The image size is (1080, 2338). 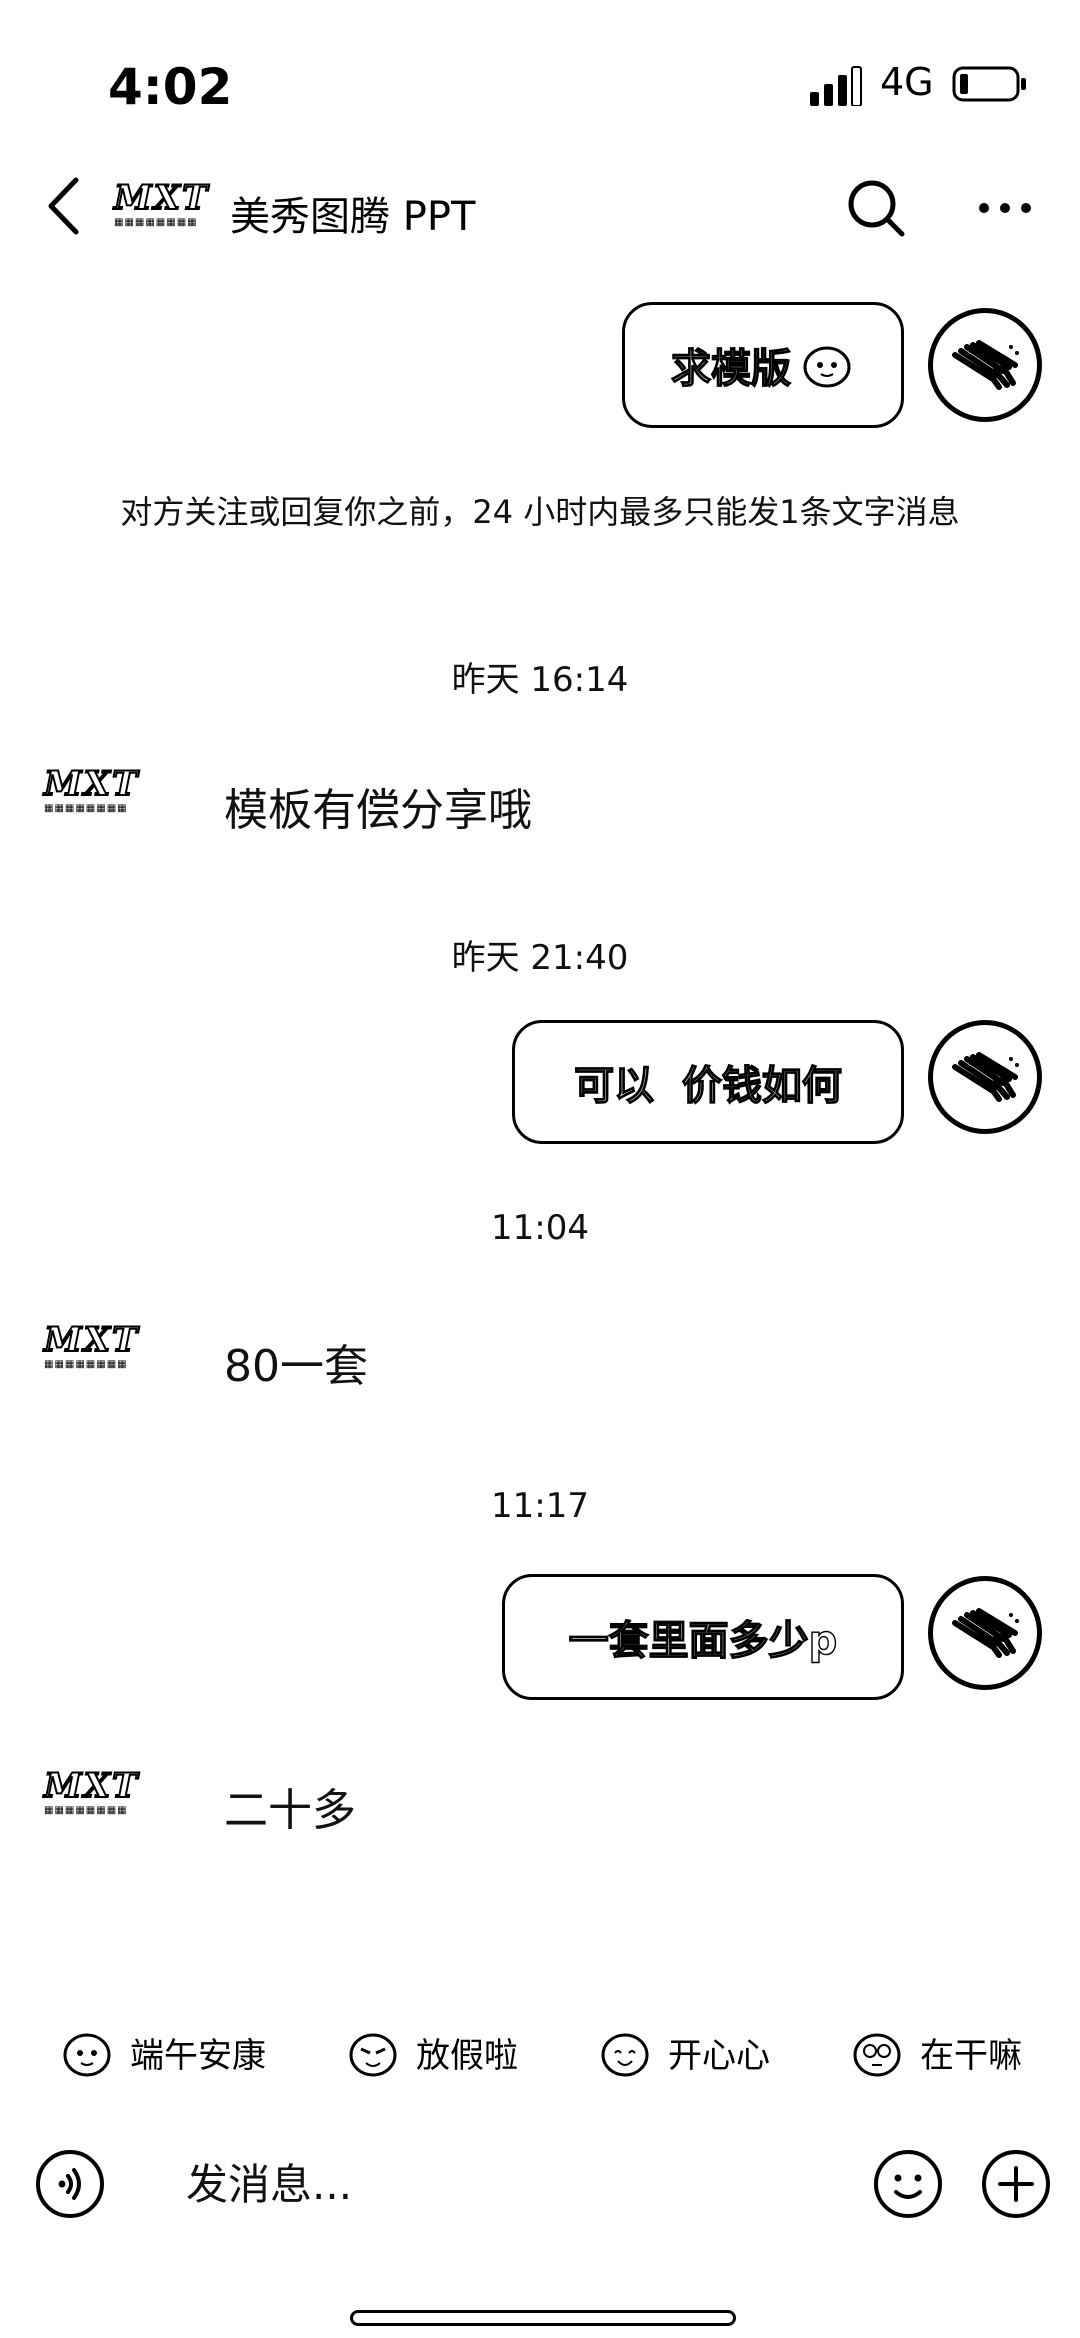 I want to click on outgoing-message-bubble: 求模版, so click(x=763, y=365).